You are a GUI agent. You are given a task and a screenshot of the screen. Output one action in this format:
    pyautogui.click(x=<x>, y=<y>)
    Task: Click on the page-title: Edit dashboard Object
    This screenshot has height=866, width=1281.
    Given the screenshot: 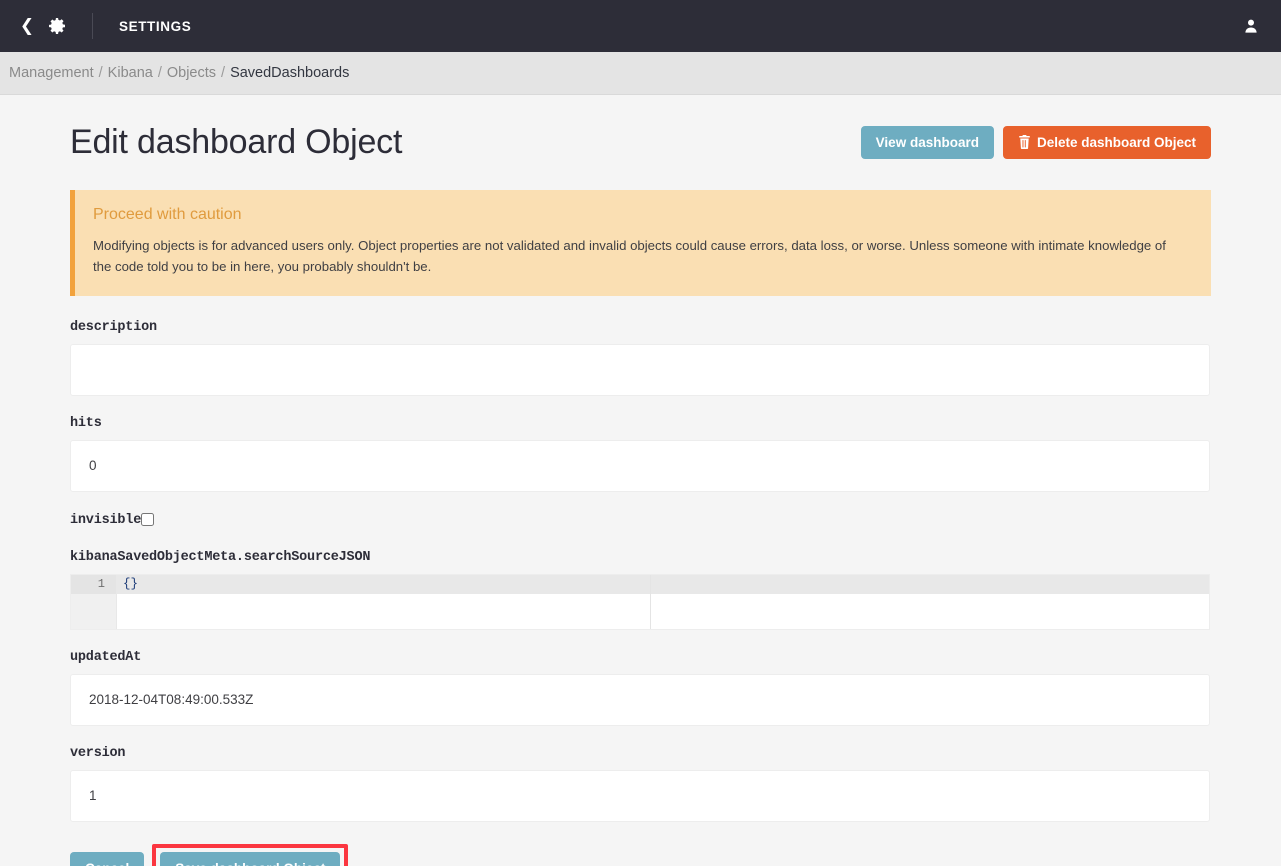 What is the action you would take?
    pyautogui.click(x=236, y=142)
    